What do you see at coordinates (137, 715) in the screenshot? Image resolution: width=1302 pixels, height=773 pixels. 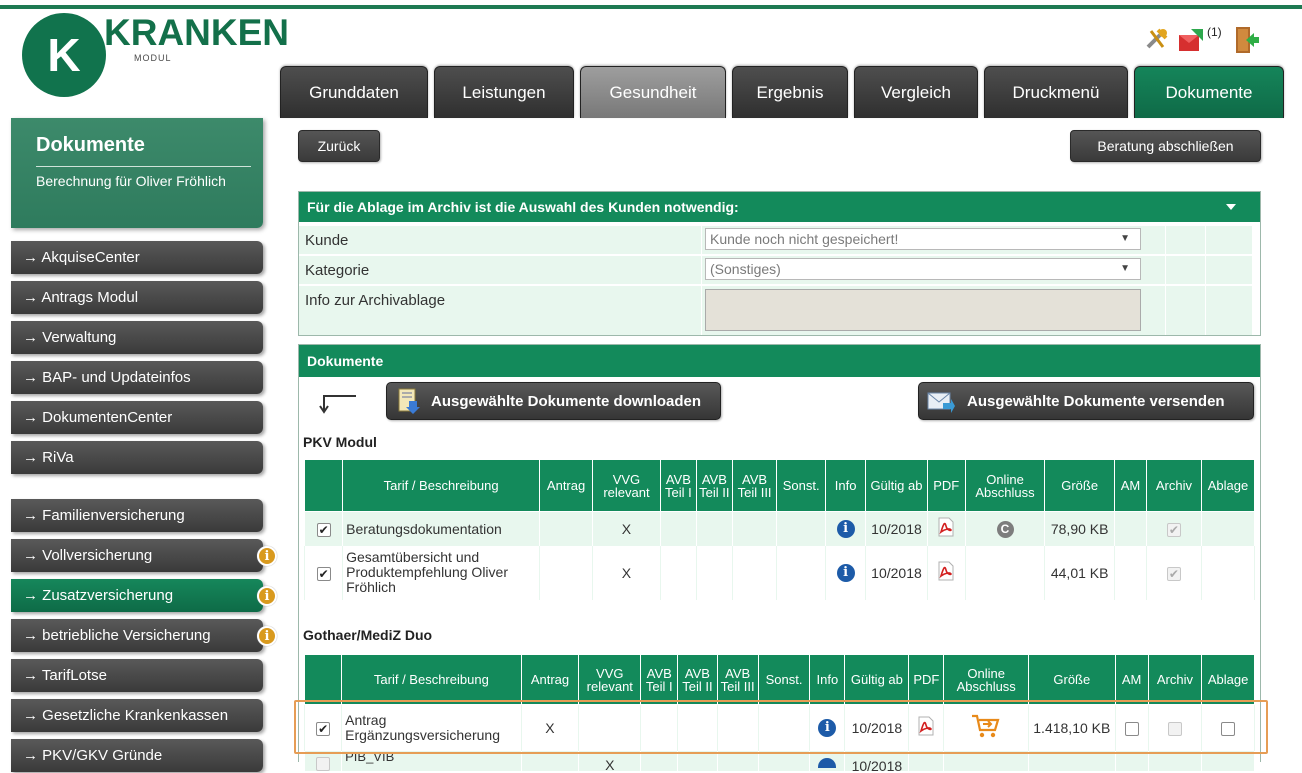 I see `sidebar-item-gesetzliche-krankenkassen: → Gesetzliche Krankenkassen` at bounding box center [137, 715].